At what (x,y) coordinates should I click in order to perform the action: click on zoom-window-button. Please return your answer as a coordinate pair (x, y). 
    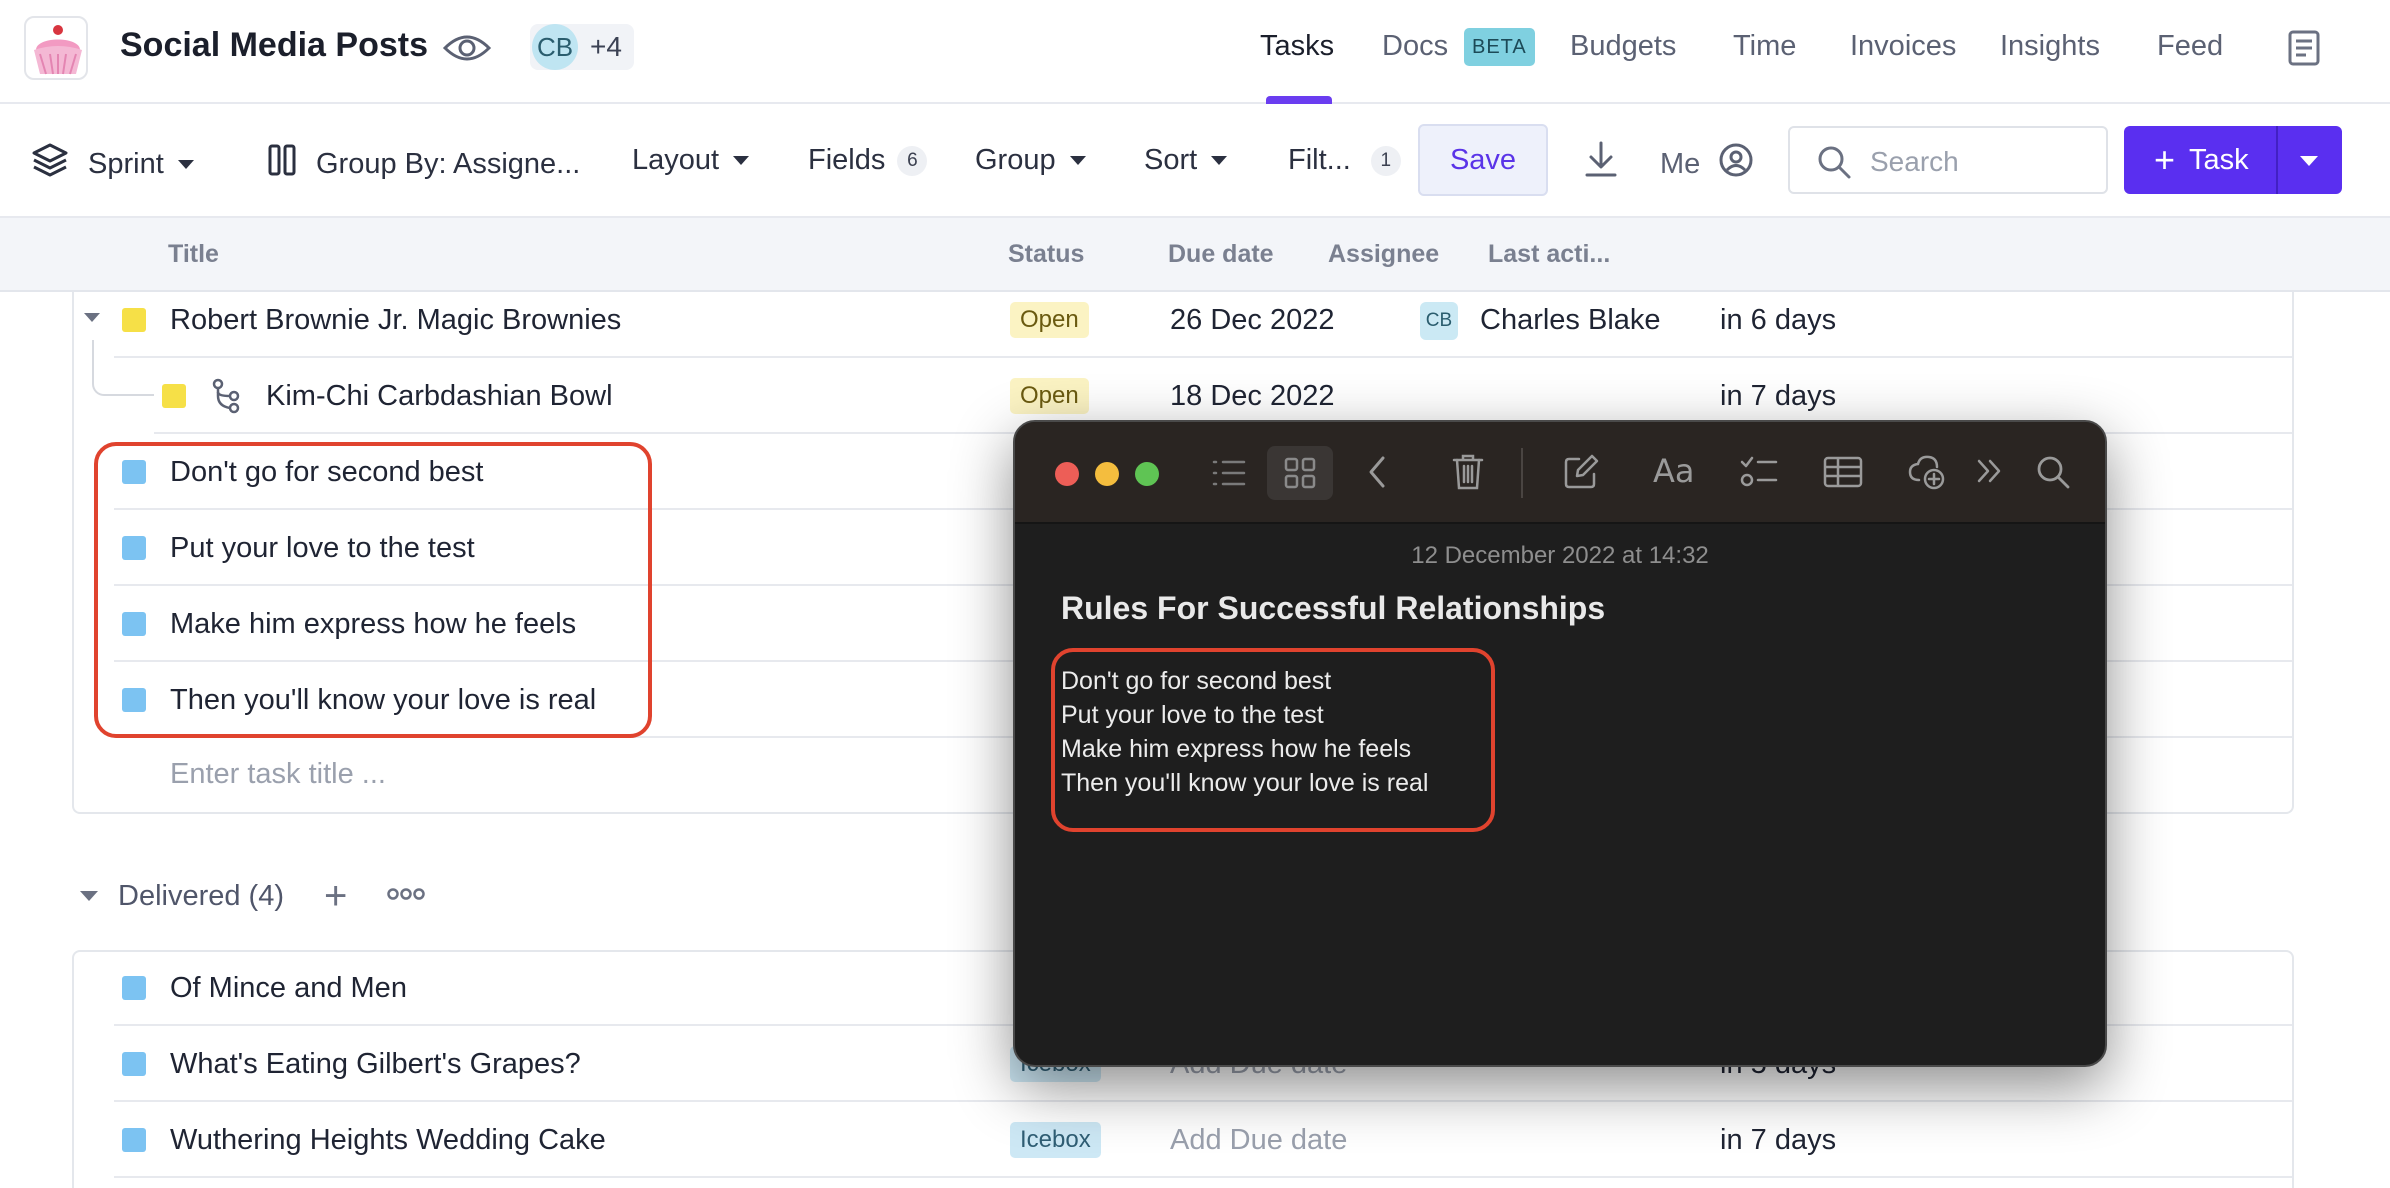
    Looking at the image, I should click on (1147, 474).